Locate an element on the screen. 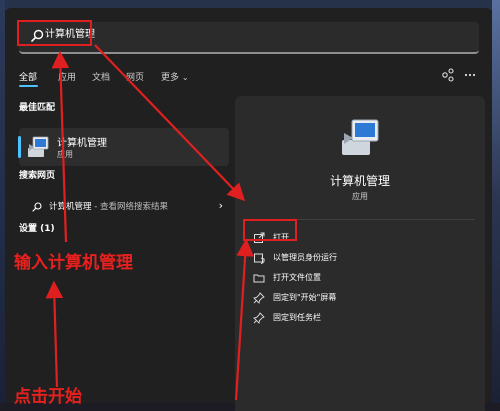 The width and height of the screenshot is (500, 411). pin-to-start-action: 固定到"开始"屏幕 is located at coordinates (360, 298).